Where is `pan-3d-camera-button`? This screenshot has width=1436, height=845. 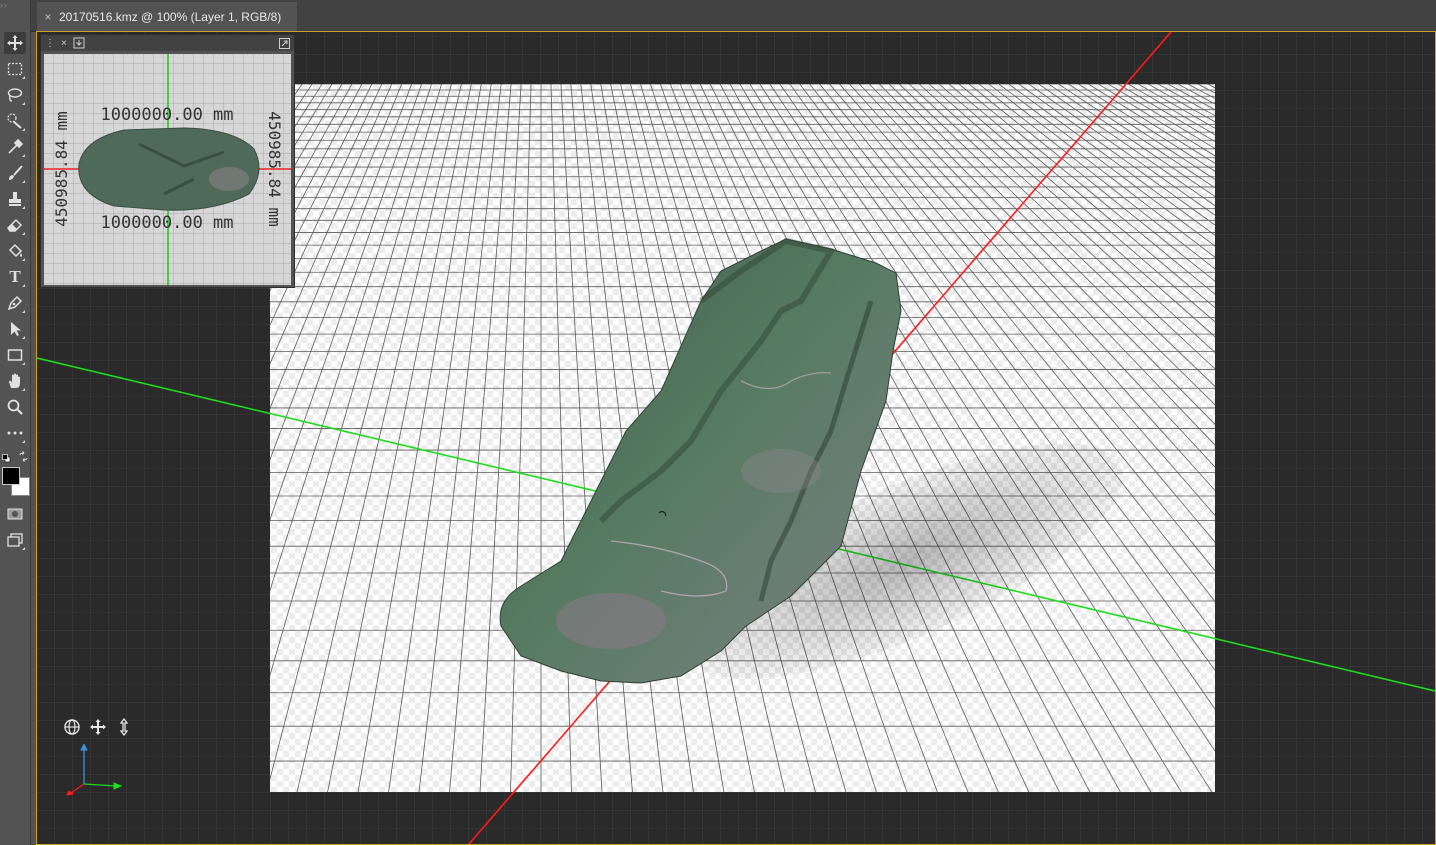 pan-3d-camera-button is located at coordinates (98, 727).